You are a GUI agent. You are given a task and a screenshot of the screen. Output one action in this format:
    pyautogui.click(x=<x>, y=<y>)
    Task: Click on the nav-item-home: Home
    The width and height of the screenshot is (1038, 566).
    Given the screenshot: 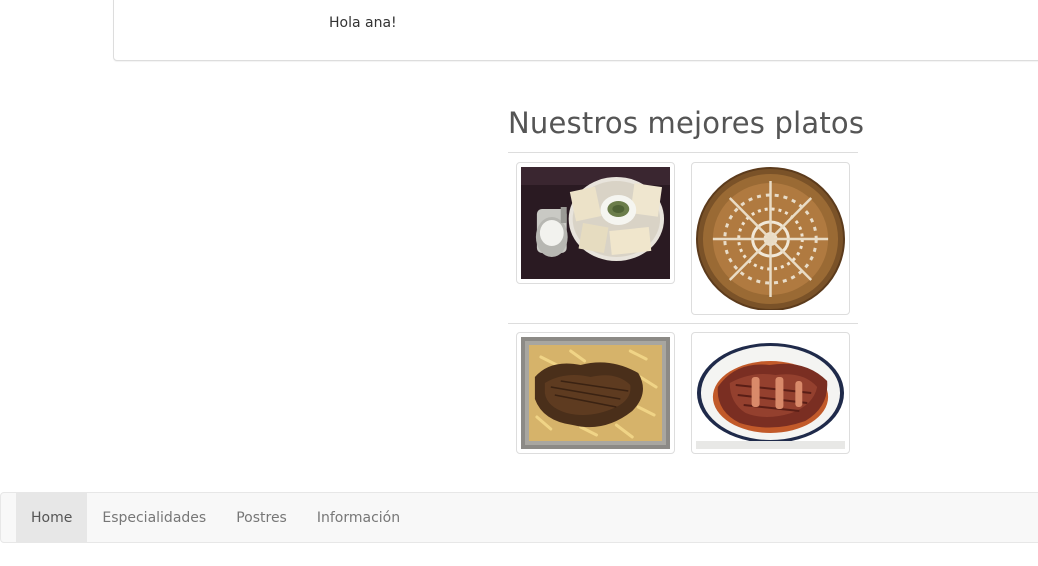 What is the action you would take?
    pyautogui.click(x=52, y=517)
    